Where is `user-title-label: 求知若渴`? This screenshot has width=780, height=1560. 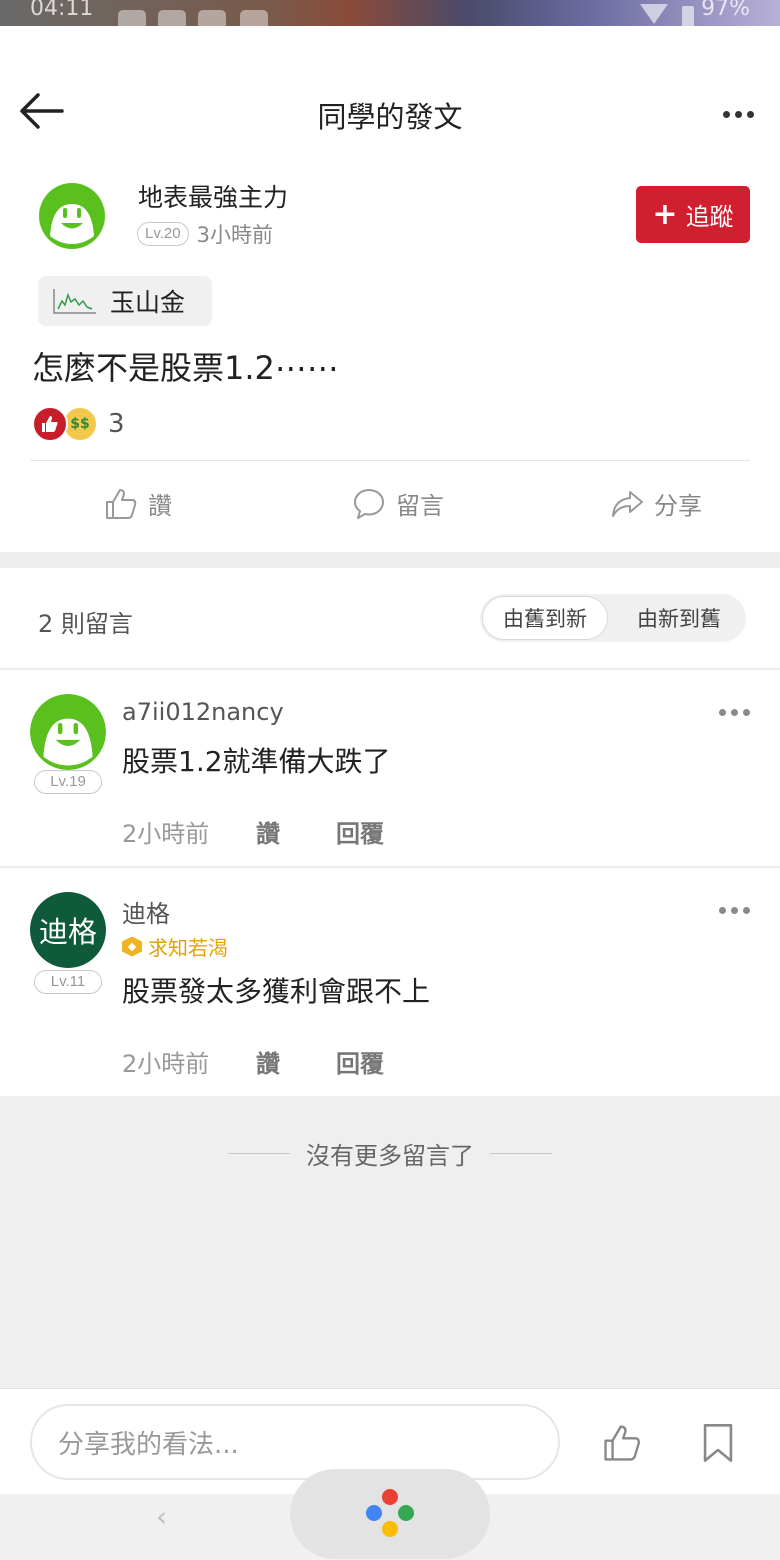 user-title-label: 求知若渴 is located at coordinates (188, 948).